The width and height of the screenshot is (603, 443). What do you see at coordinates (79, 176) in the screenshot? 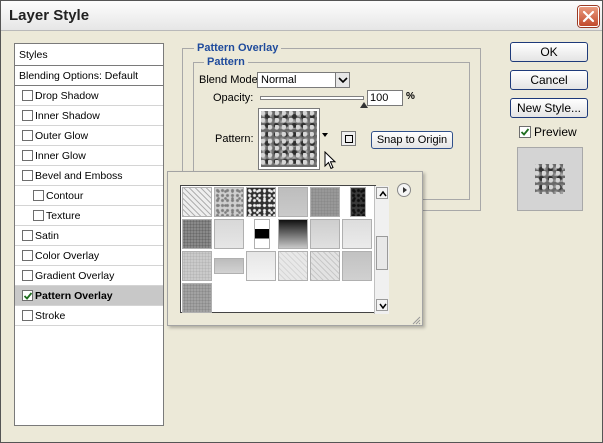
I see `style-item-label: Bevel and Emboss` at bounding box center [79, 176].